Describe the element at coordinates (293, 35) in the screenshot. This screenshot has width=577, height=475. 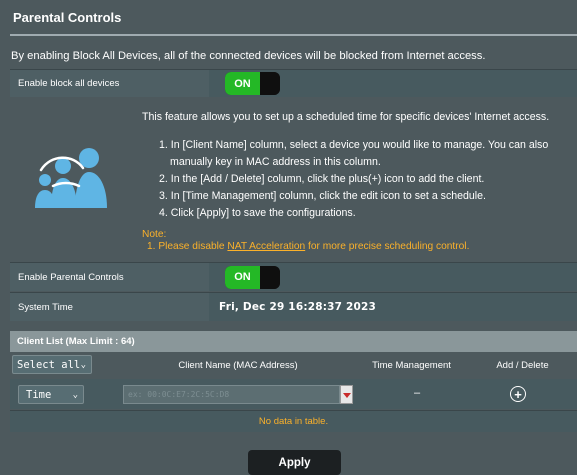
I see `title-divider` at that location.